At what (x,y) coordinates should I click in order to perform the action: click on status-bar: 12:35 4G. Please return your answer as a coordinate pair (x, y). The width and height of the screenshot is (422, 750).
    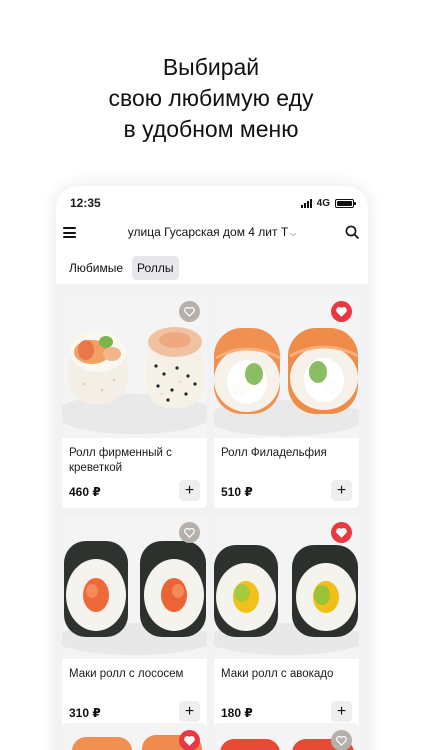
    Looking at the image, I should click on (212, 204).